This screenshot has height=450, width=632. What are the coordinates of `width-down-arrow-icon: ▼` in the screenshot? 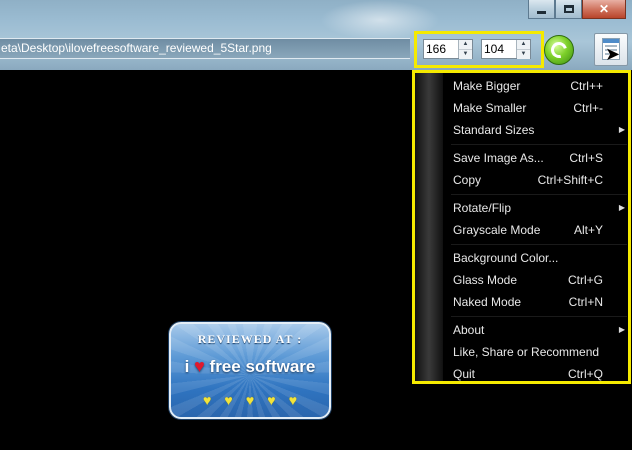 It's located at (465, 54).